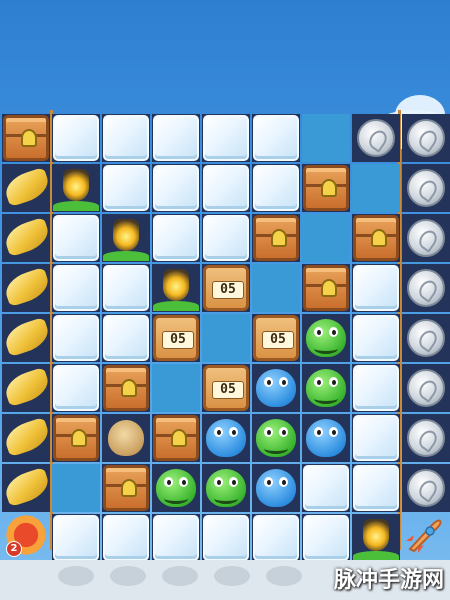  I want to click on sunflower-count-badge: 2, so click(14, 549).